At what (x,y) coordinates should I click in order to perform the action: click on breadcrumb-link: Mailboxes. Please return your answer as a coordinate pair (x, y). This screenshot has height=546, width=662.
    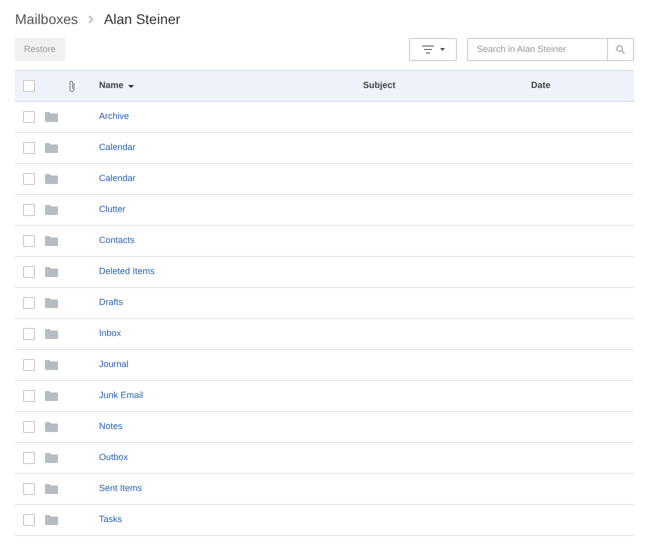
    Looking at the image, I should click on (46, 19).